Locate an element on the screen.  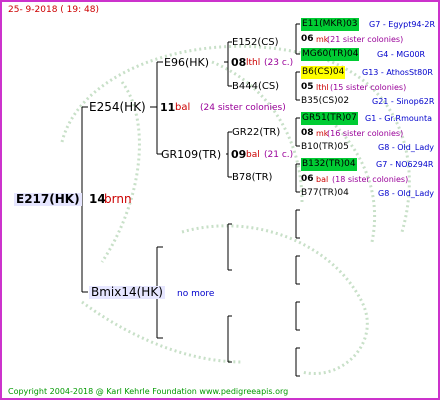
sire-note: (24 sister colonies) is located at coordinates (243, 108).